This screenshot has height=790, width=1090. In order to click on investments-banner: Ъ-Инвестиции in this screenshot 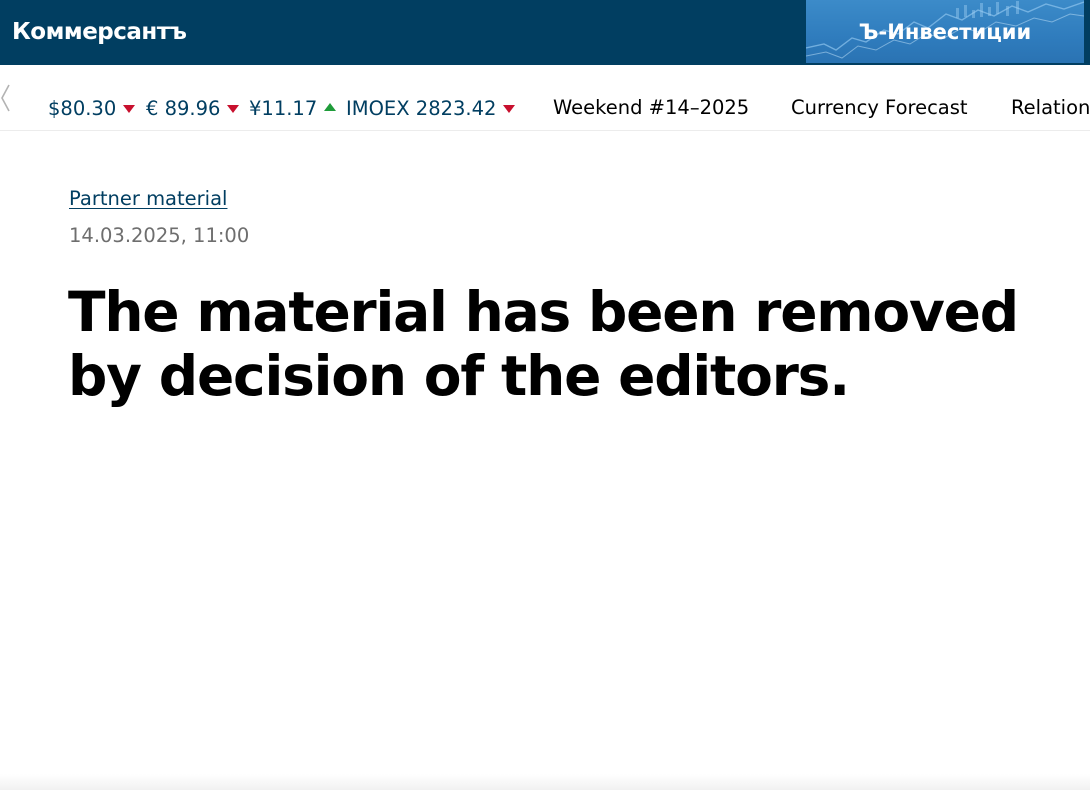, I will do `click(945, 31)`.